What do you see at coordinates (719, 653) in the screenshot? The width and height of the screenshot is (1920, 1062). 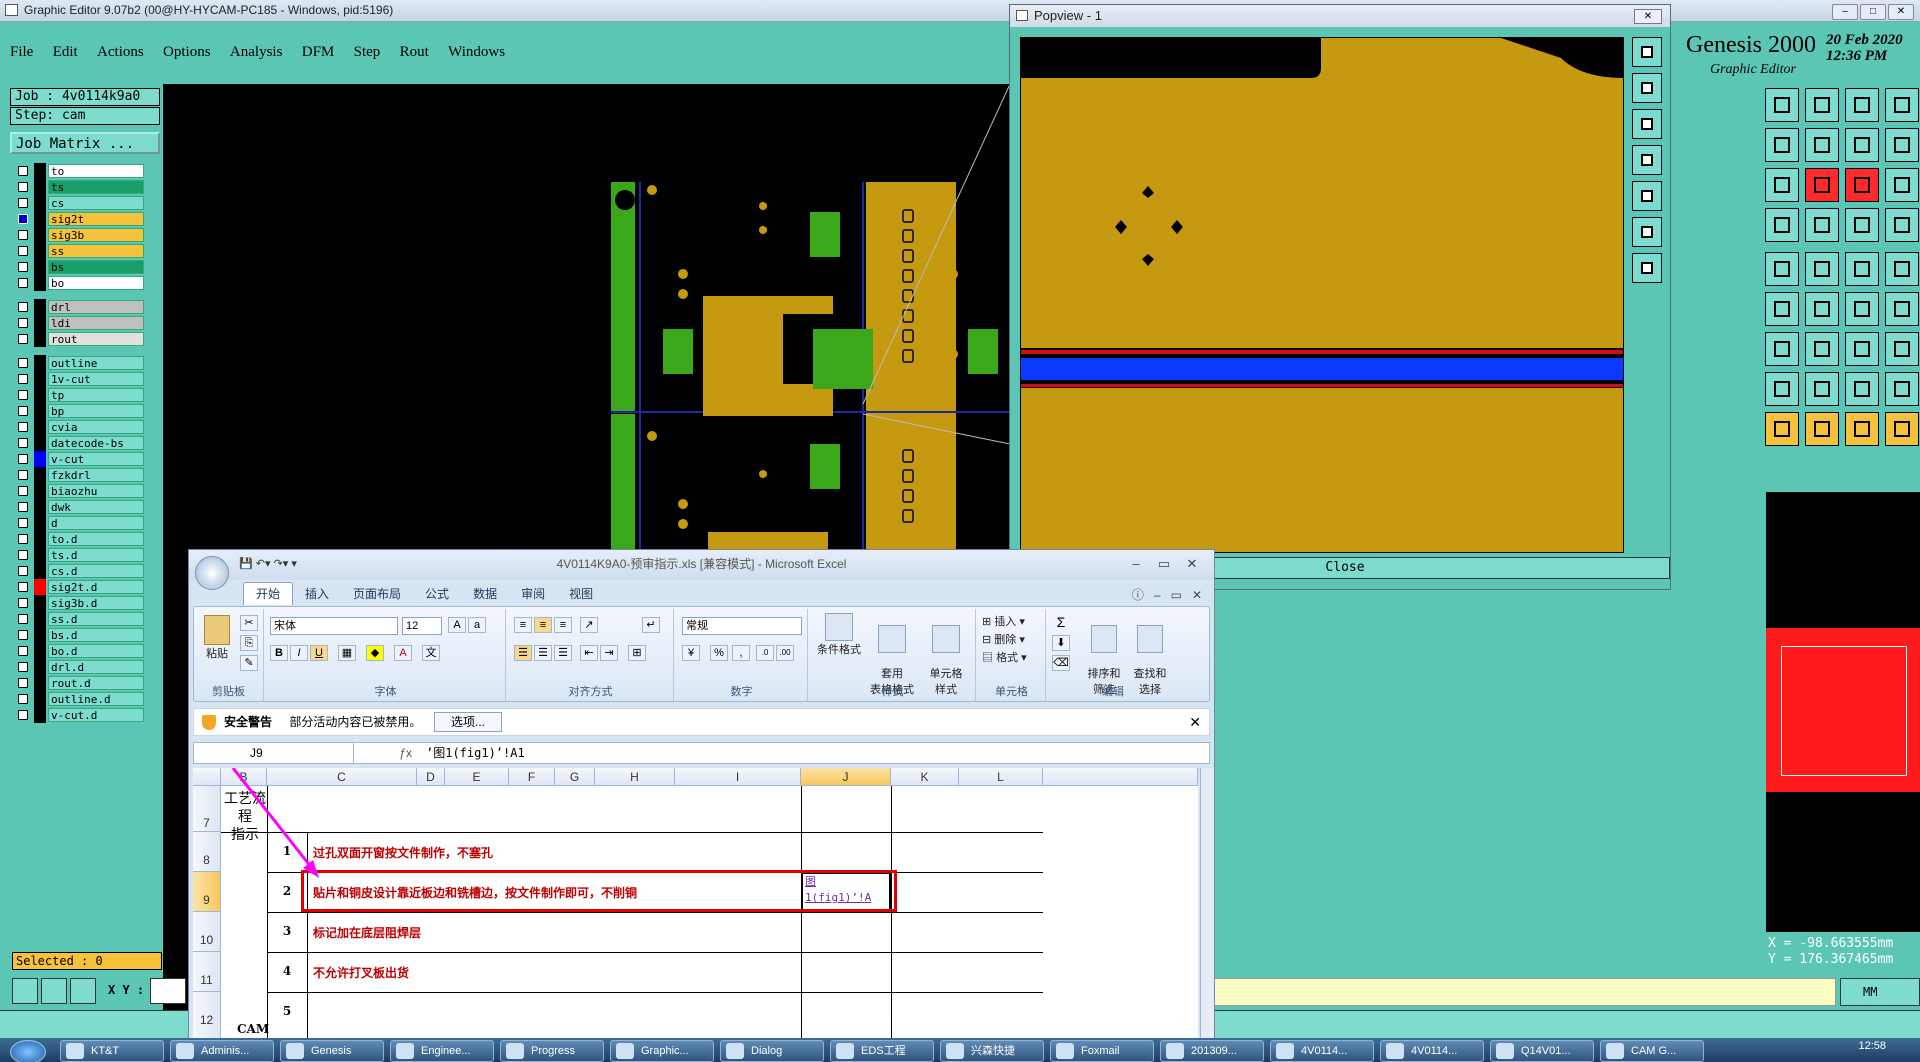 I see `percent-icon: %` at bounding box center [719, 653].